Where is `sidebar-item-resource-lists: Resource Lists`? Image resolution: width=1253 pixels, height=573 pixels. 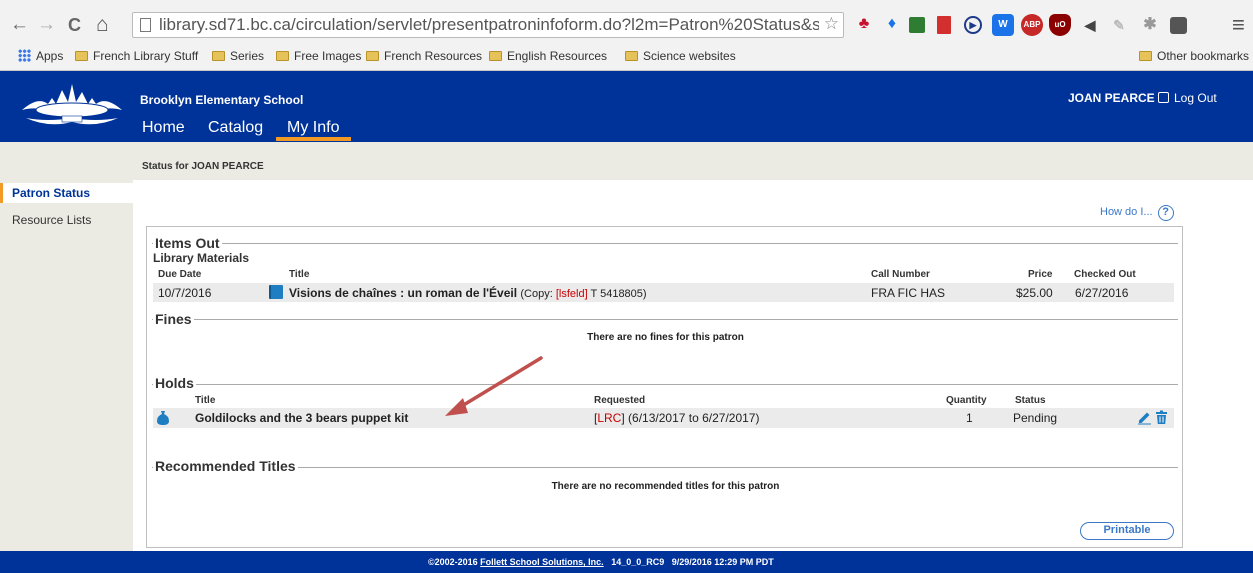
sidebar-item-resource-lists: Resource Lists is located at coordinates (66, 220).